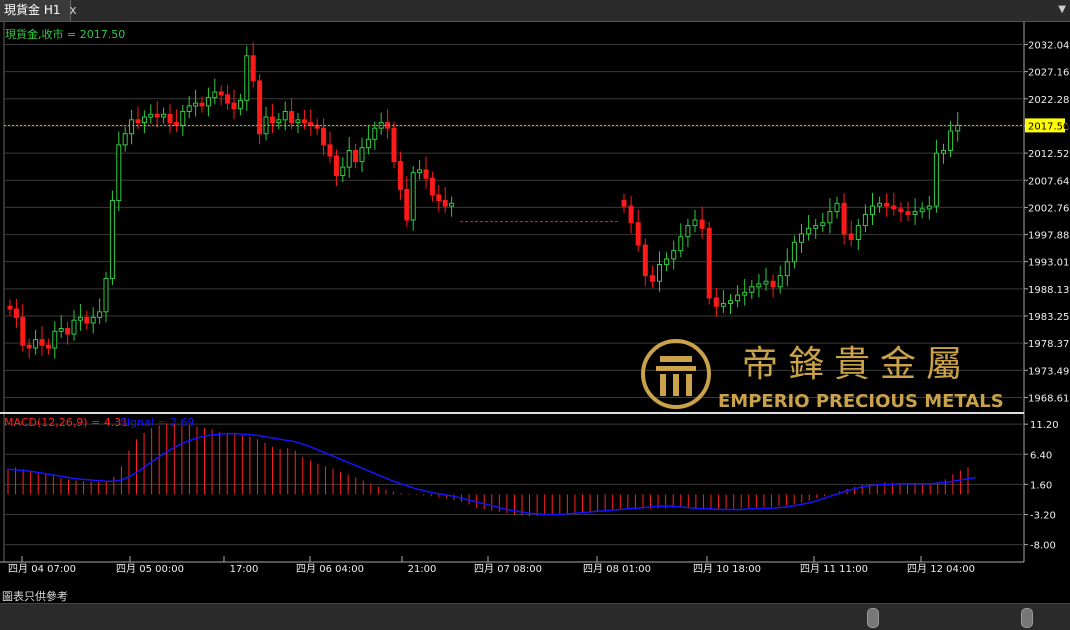  Describe the element at coordinates (535, 616) in the screenshot. I see `horizontal-scrollbar` at that location.